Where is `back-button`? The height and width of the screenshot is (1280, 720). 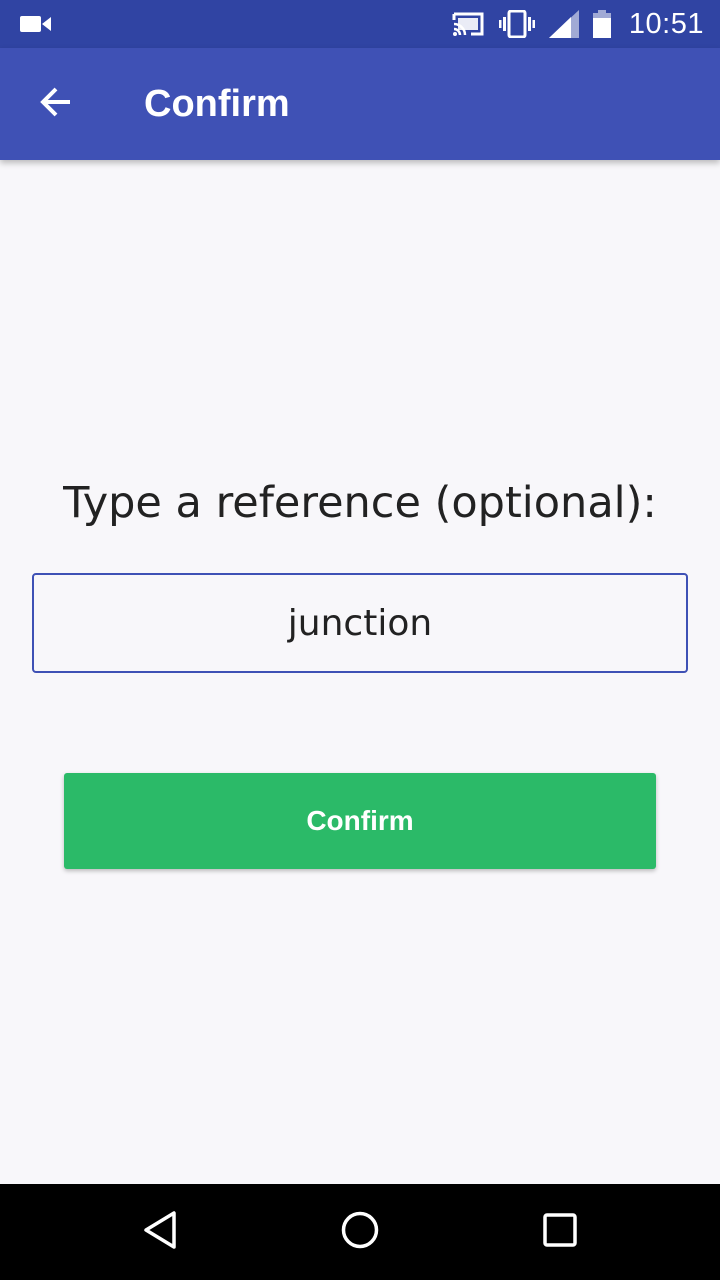
back-button is located at coordinates (56, 104).